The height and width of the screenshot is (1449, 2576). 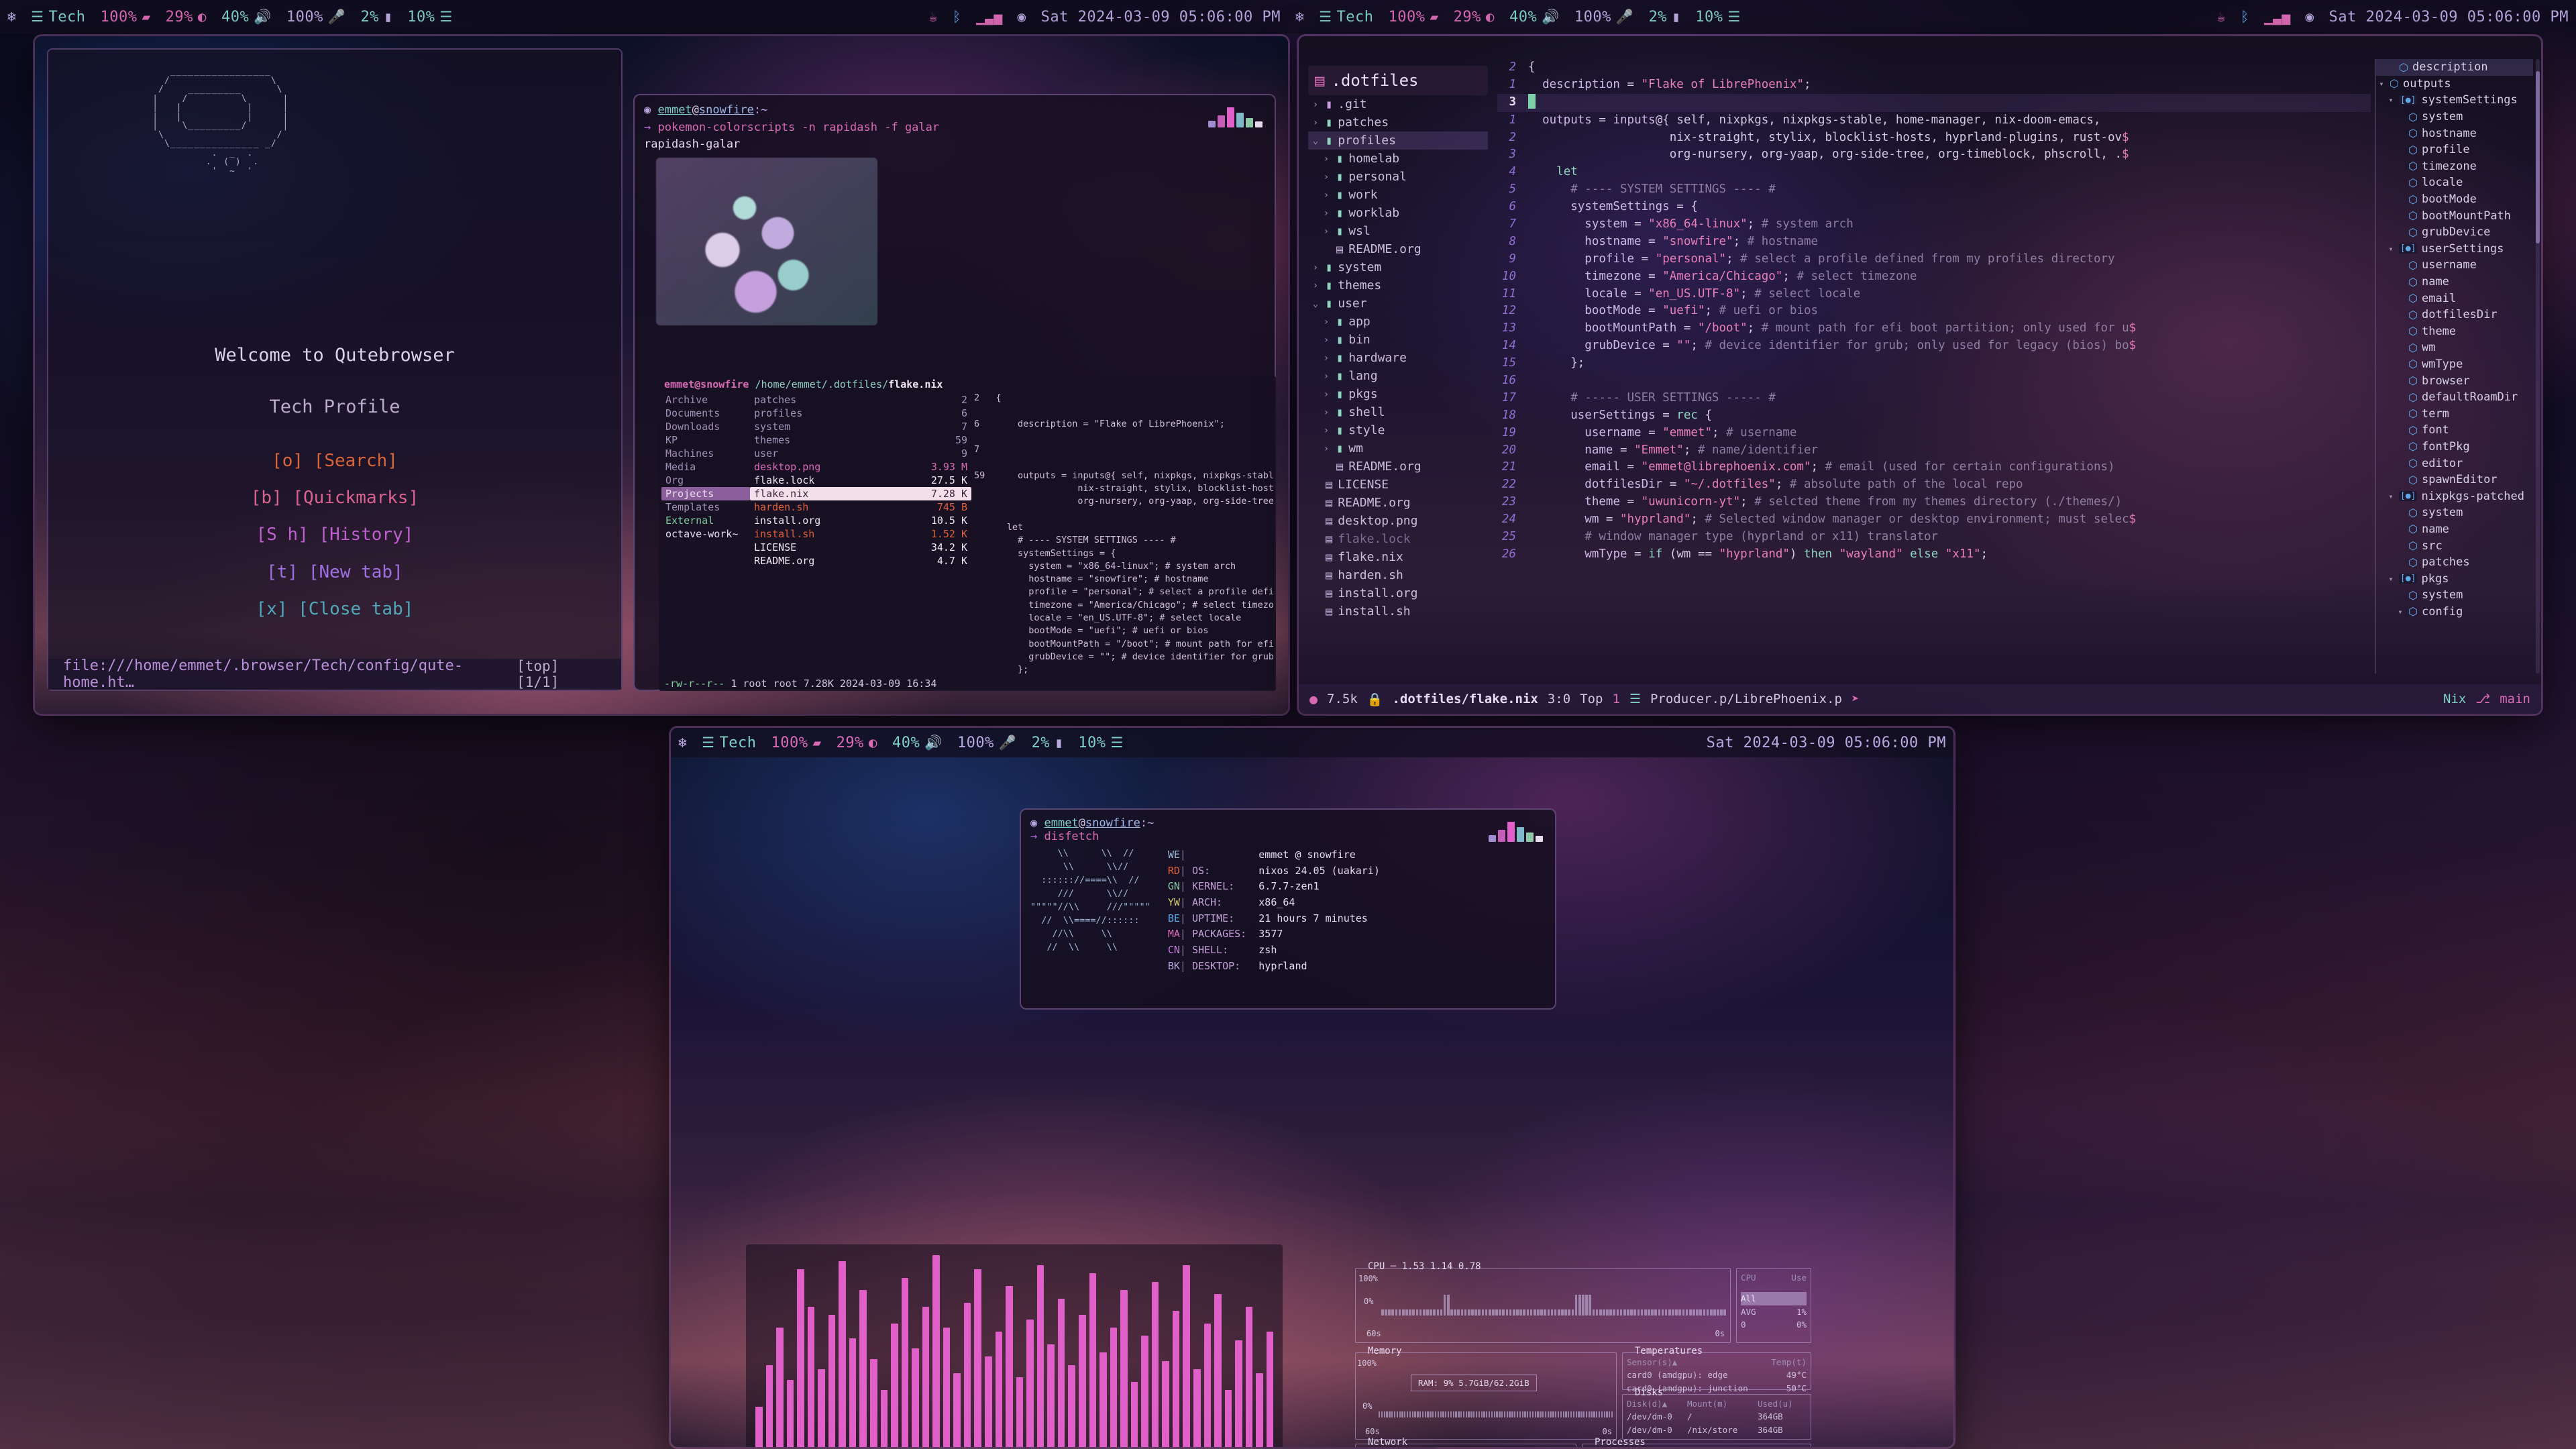 What do you see at coordinates (933, 16) in the screenshot?
I see `coffee-icon: ☕` at bounding box center [933, 16].